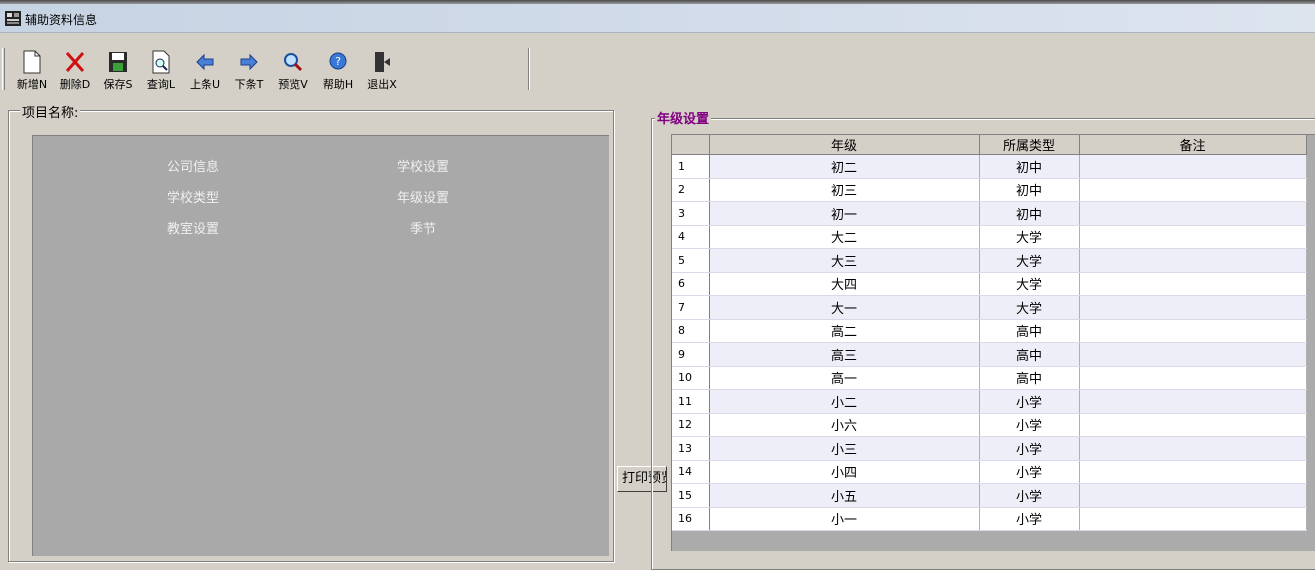  Describe the element at coordinates (193, 227) in the screenshot. I see `list-item-classroom-settings: 教室设置` at that location.